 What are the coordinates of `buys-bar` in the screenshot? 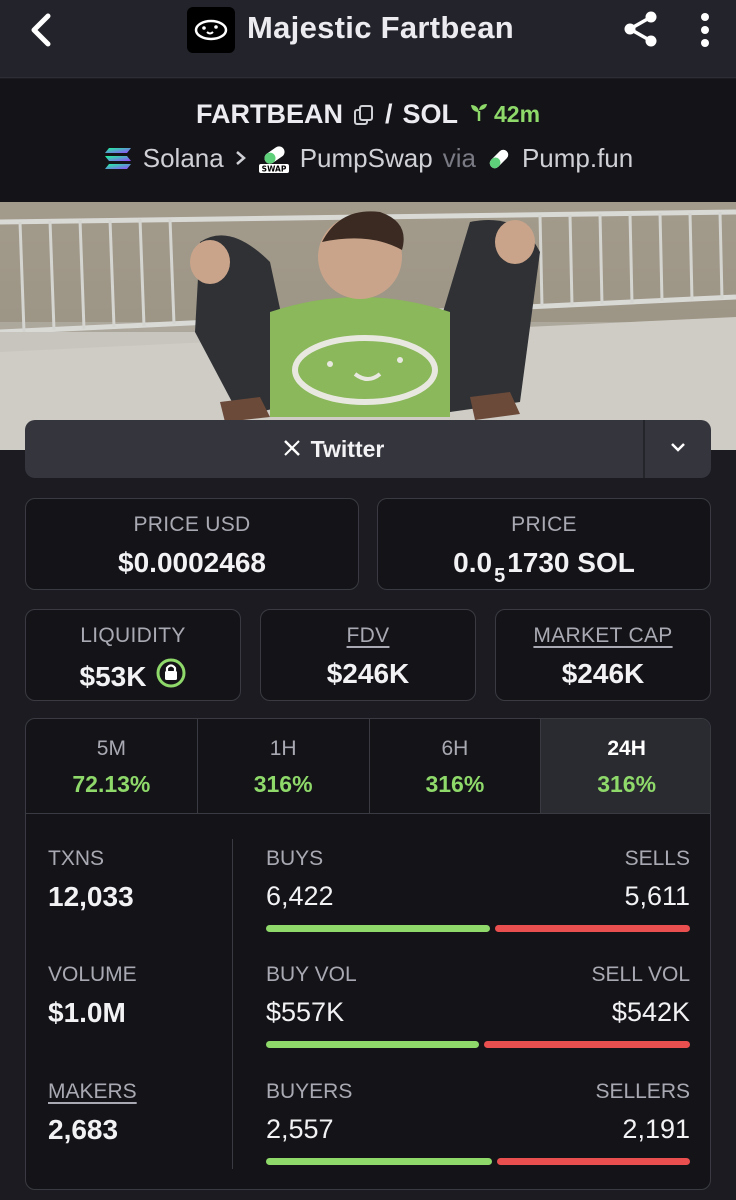 It's located at (378, 928).